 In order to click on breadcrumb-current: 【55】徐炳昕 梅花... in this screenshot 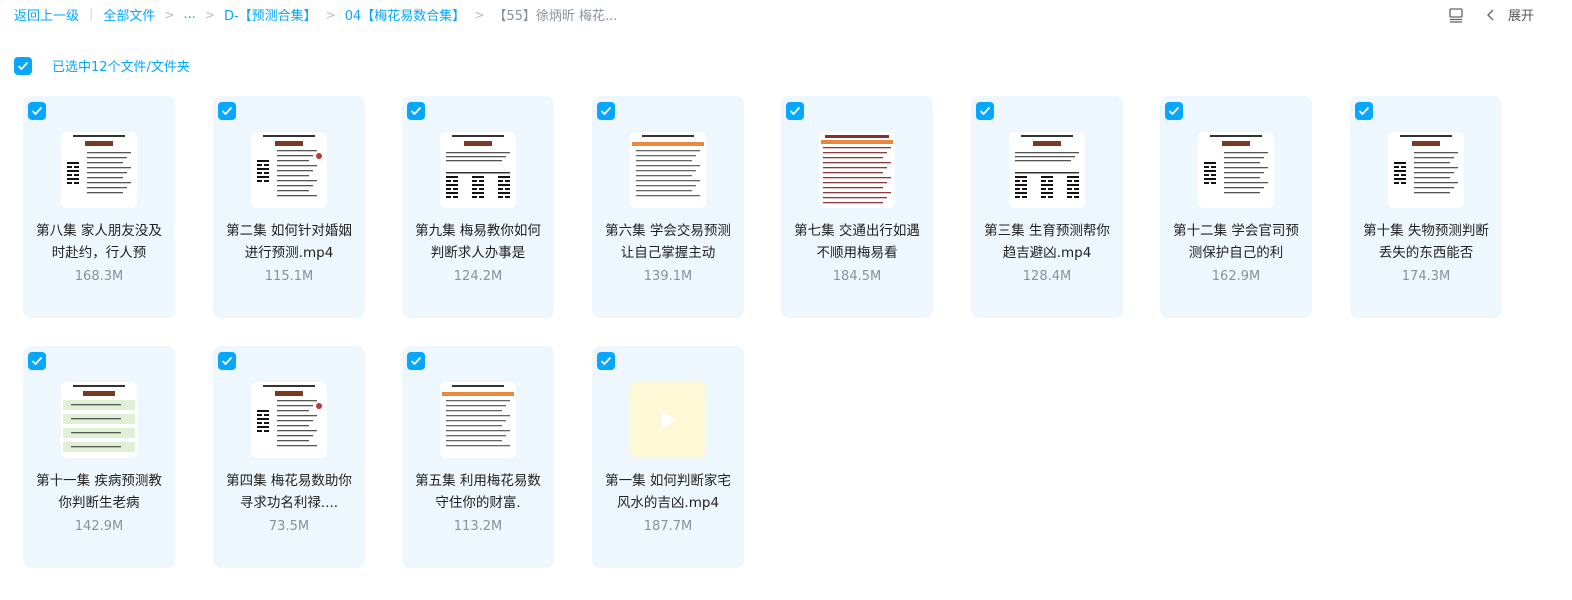, I will do `click(555, 16)`.